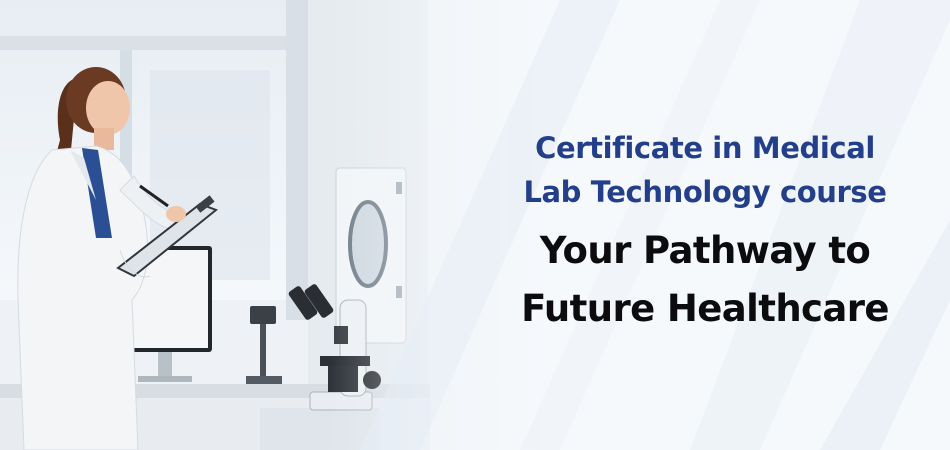 The image size is (950, 450). I want to click on tagline-line-1: Your Pathway to, so click(705, 250).